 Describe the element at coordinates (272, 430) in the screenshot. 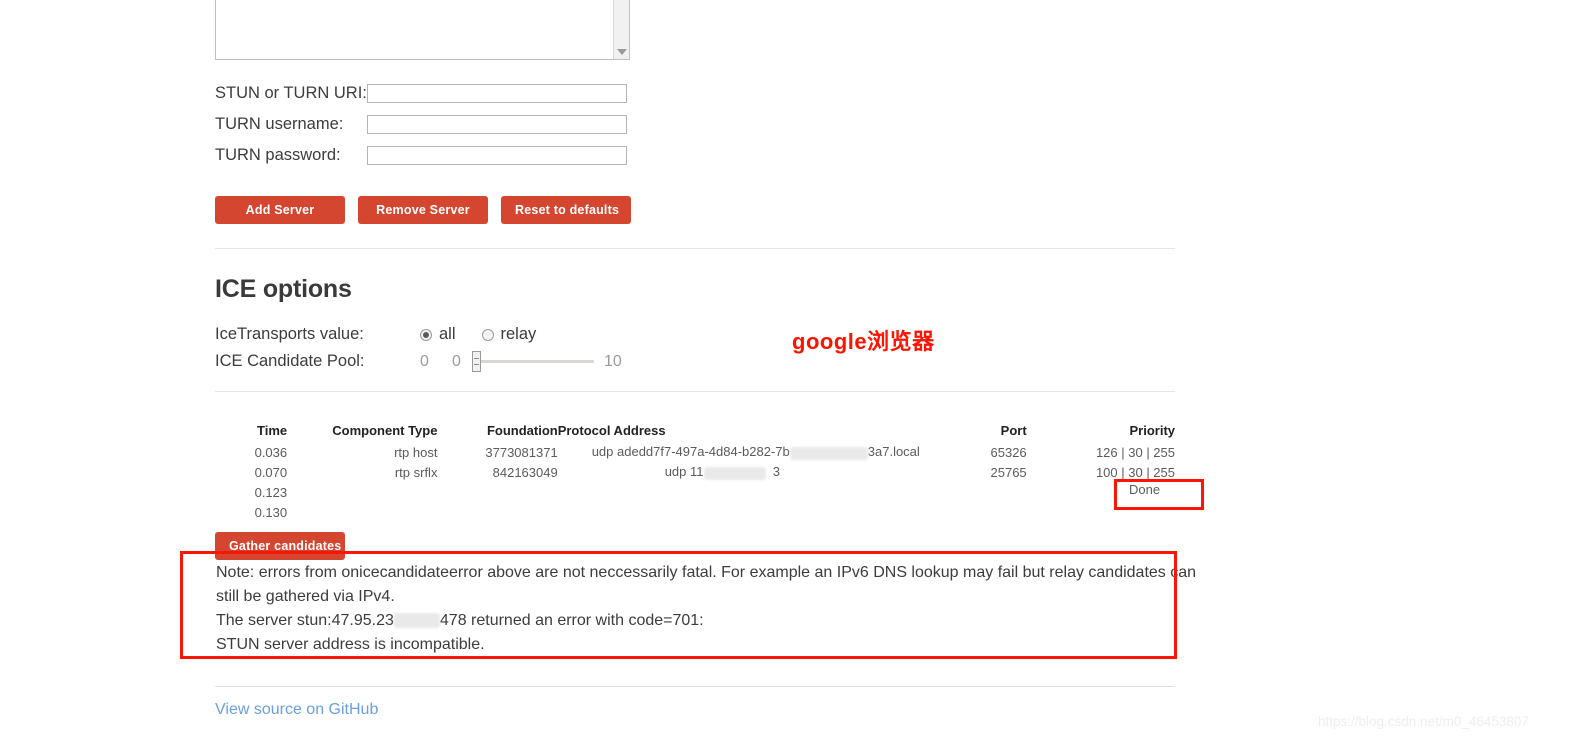

I see `header-time: Time` at that location.